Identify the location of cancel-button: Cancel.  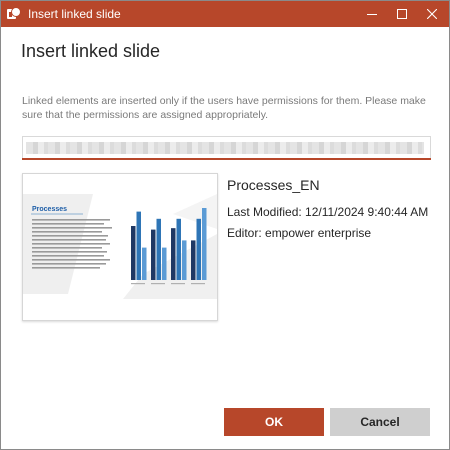
(380, 422).